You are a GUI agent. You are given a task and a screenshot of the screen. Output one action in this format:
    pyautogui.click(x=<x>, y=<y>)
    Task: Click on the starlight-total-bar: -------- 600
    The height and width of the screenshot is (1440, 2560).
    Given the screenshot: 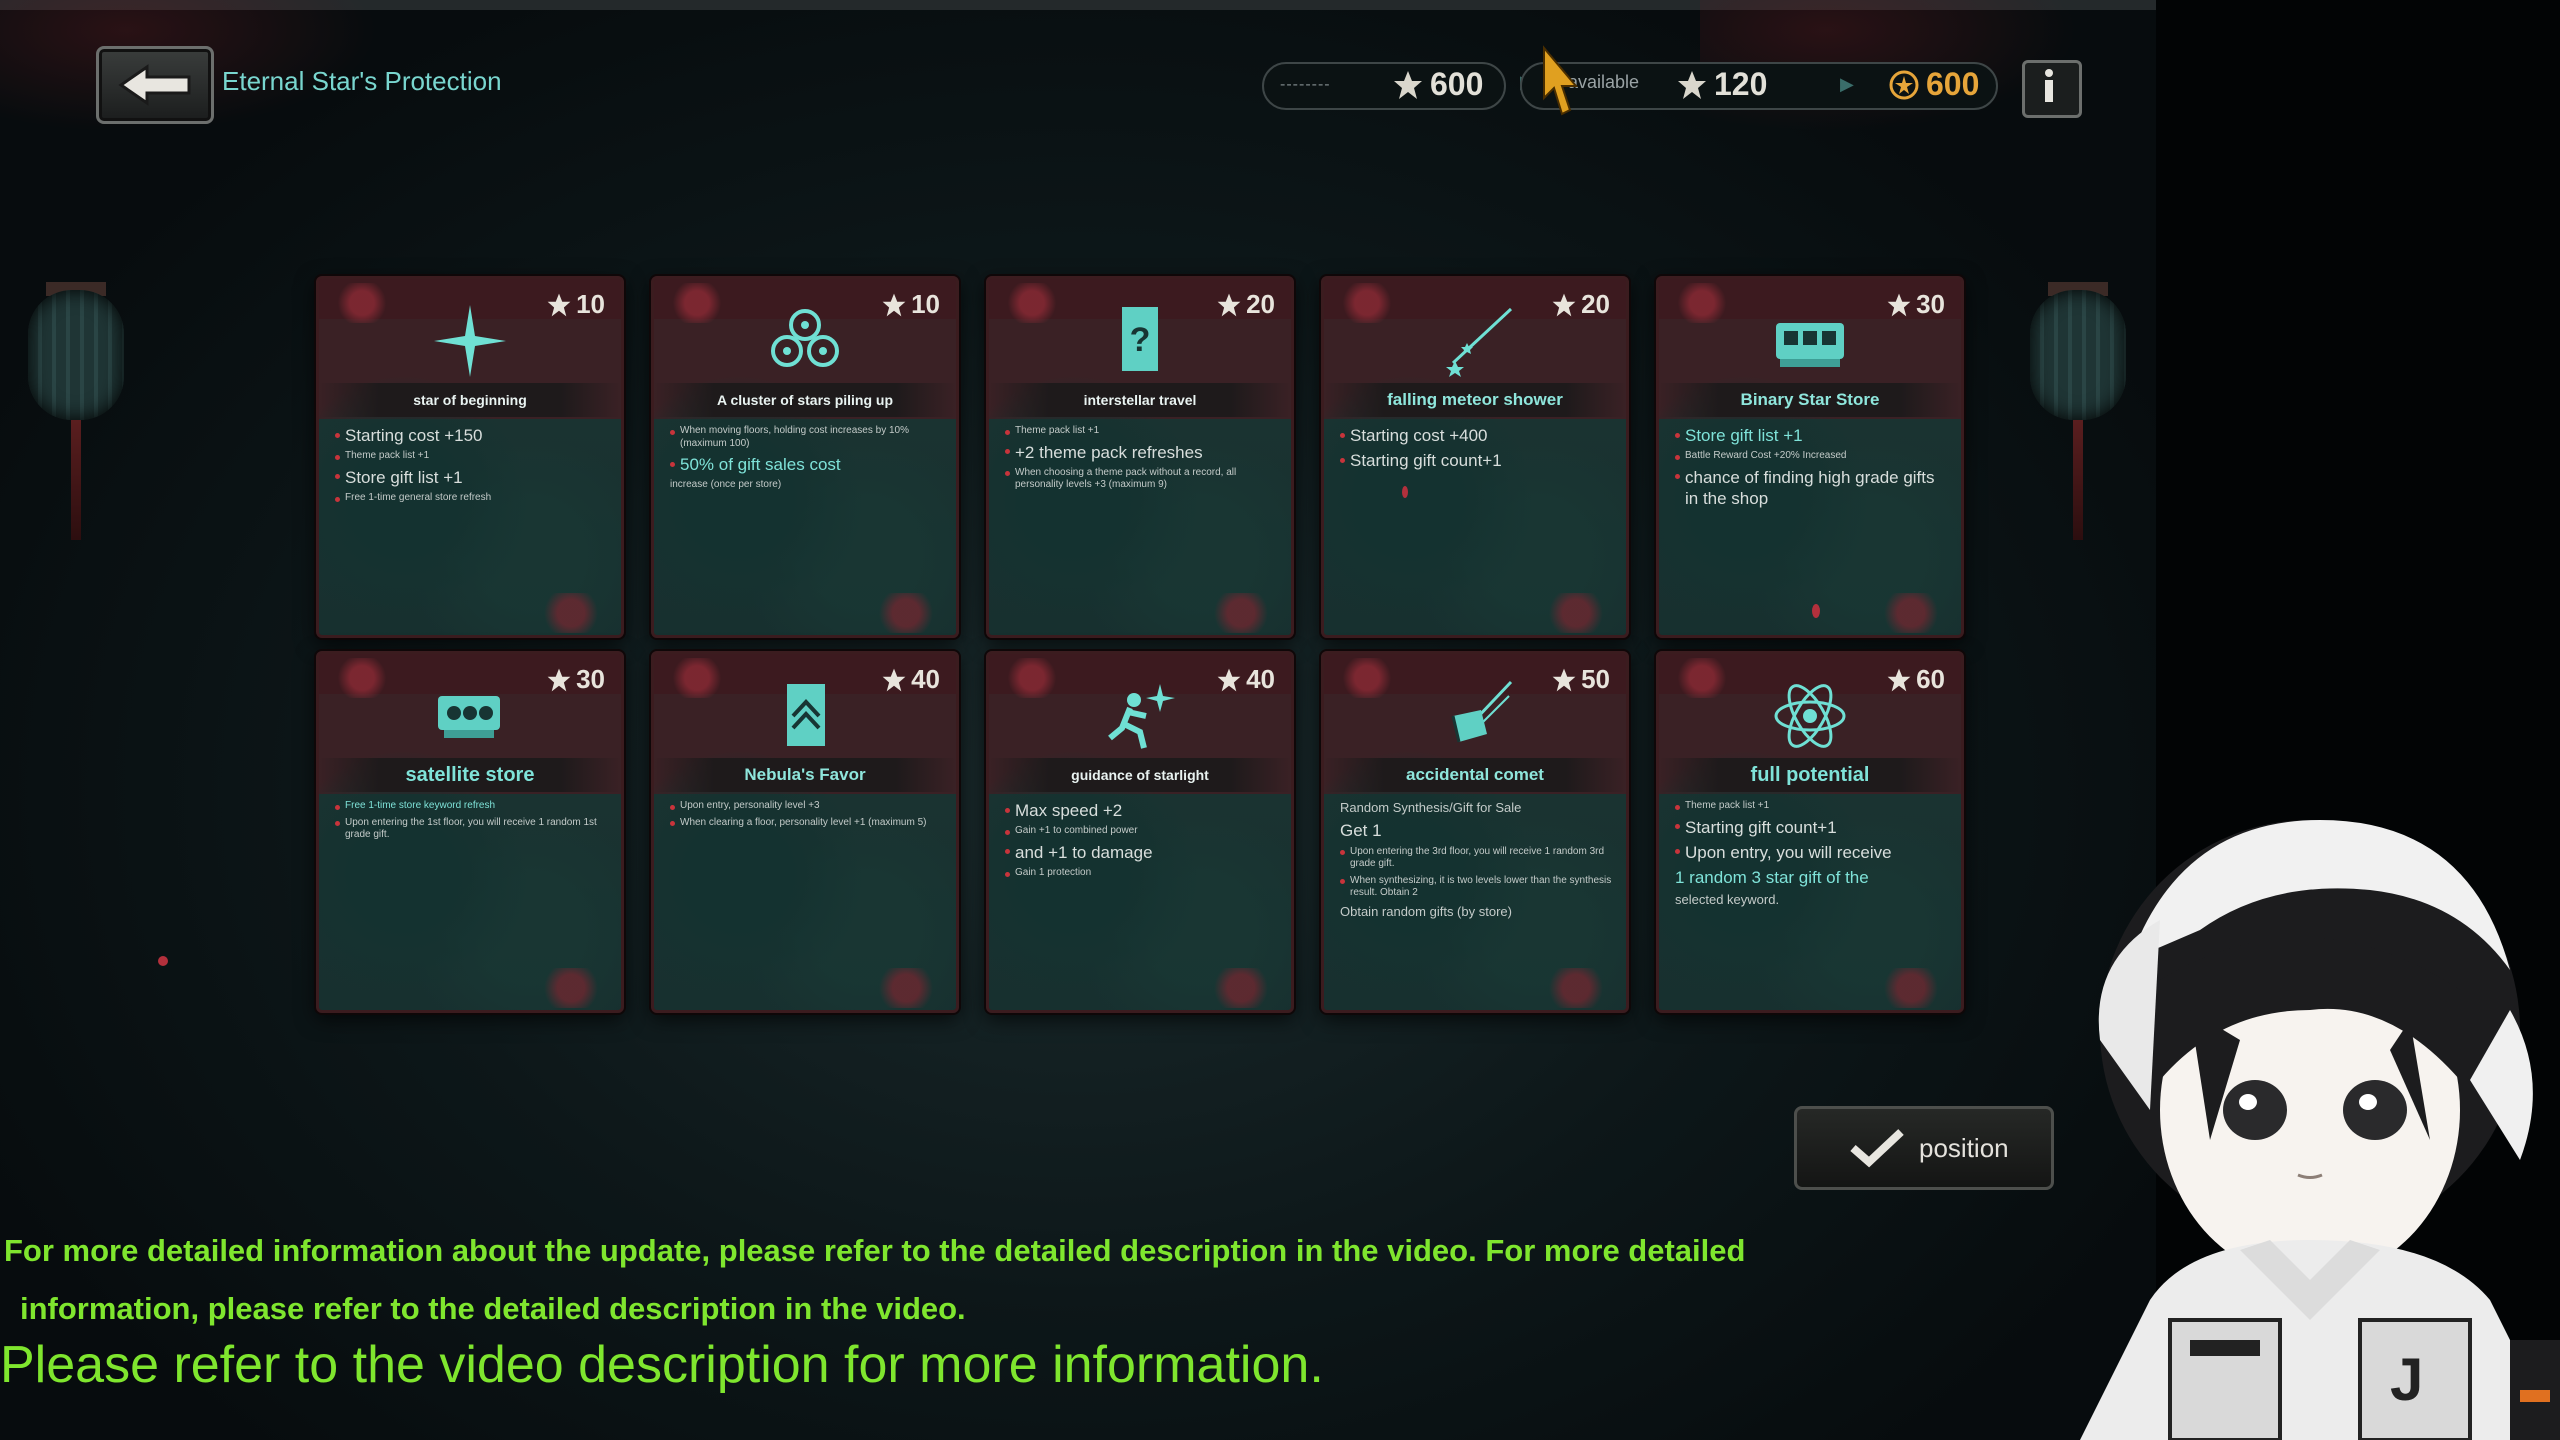 What is the action you would take?
    pyautogui.click(x=1384, y=86)
    